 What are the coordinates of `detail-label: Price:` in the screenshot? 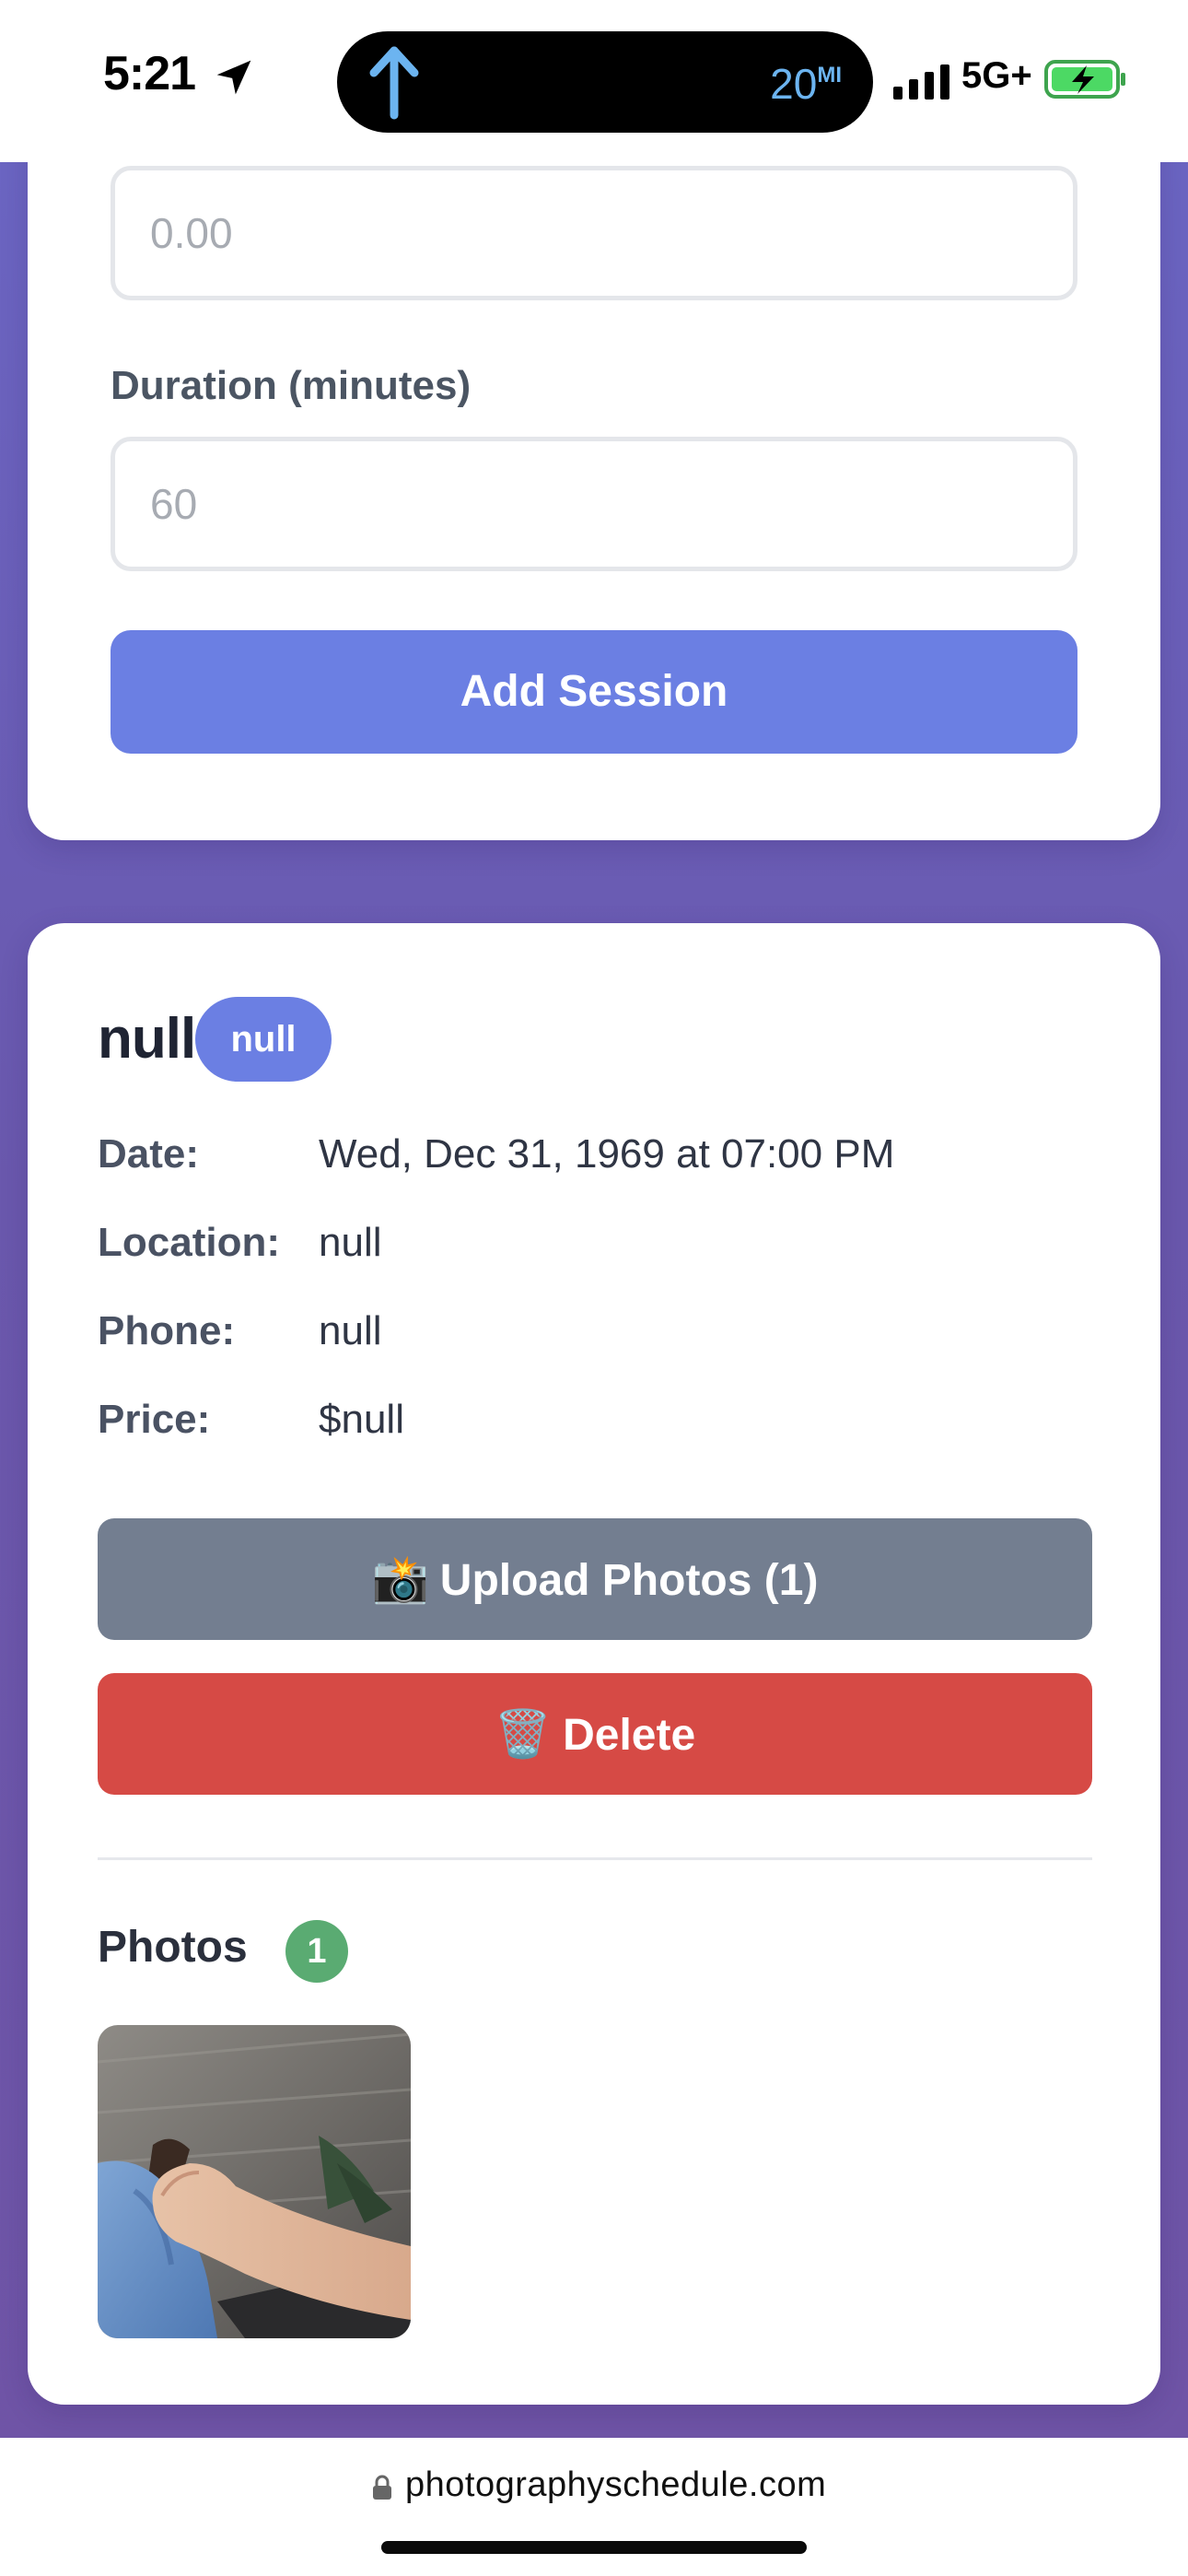 It's located at (154, 1419).